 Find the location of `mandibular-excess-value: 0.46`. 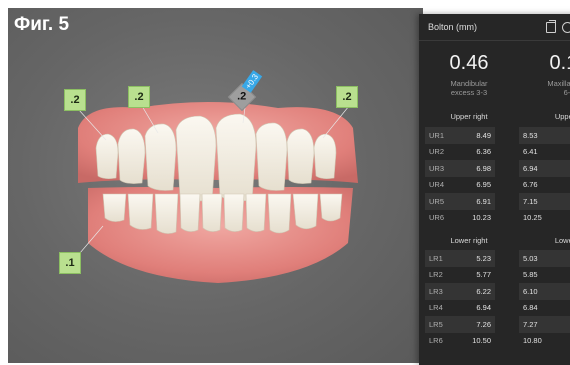

mandibular-excess-value: 0.46 is located at coordinates (469, 63).